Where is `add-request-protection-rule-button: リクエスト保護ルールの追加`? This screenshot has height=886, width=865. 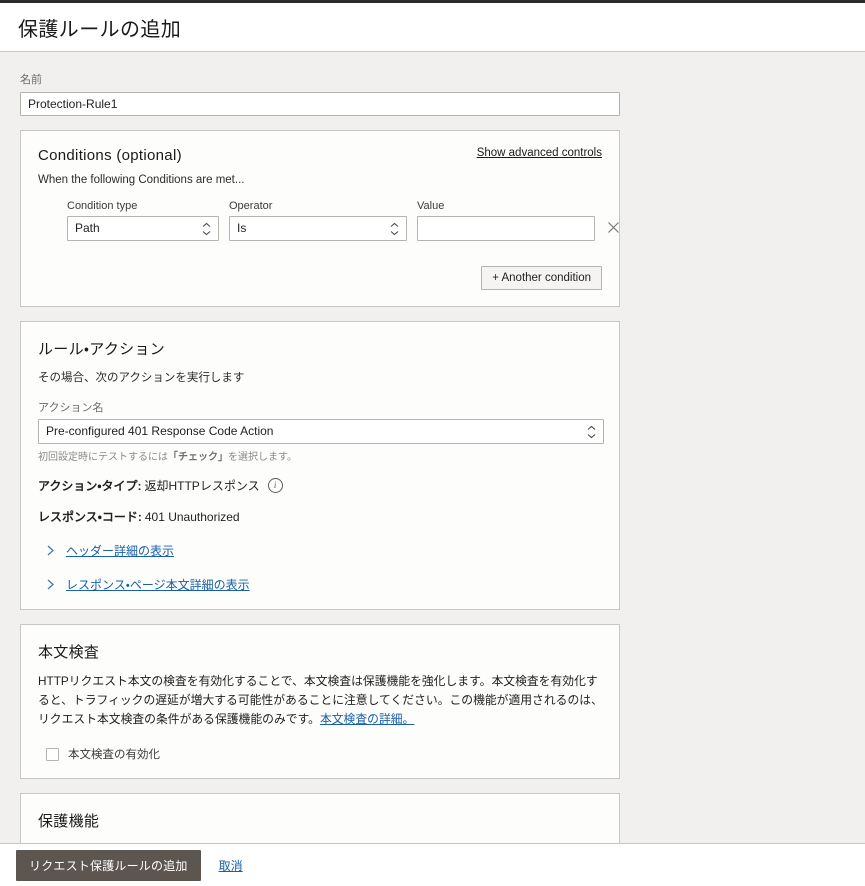
add-request-protection-rule-button: リクエスト保護ルールの追加 is located at coordinates (108, 865).